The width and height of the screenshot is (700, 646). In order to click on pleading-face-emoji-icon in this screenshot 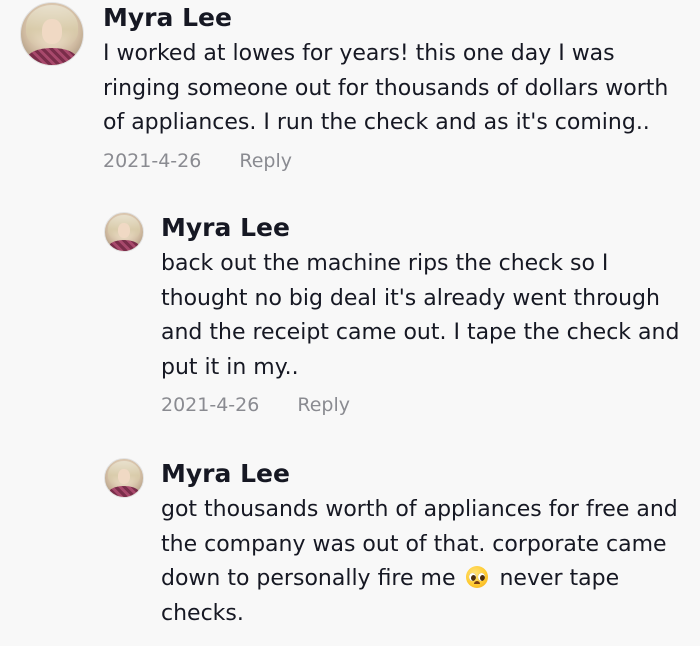, I will do `click(477, 577)`.